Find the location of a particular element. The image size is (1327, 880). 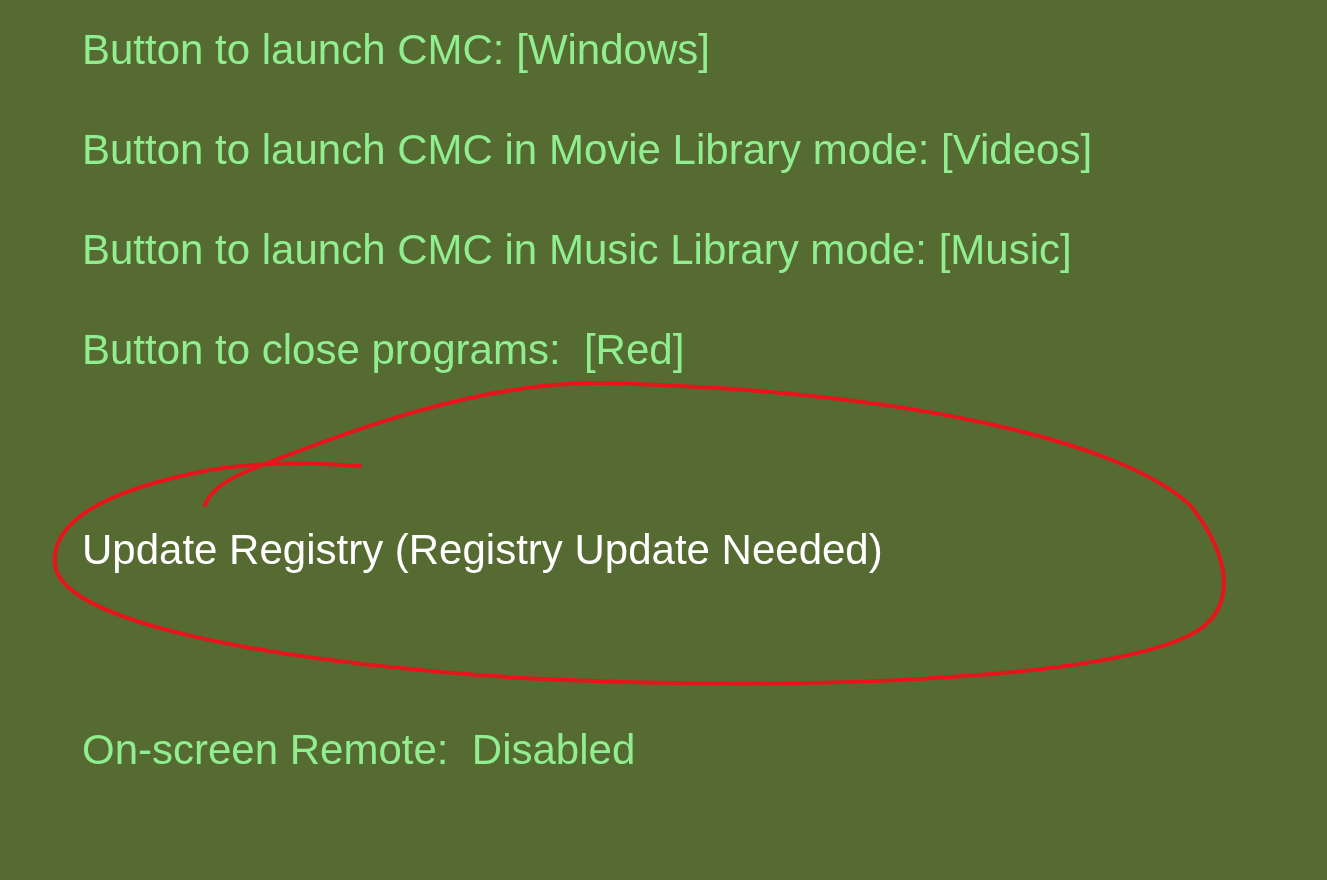

setting-option: Button to close programs: [Red] is located at coordinates (383, 350).